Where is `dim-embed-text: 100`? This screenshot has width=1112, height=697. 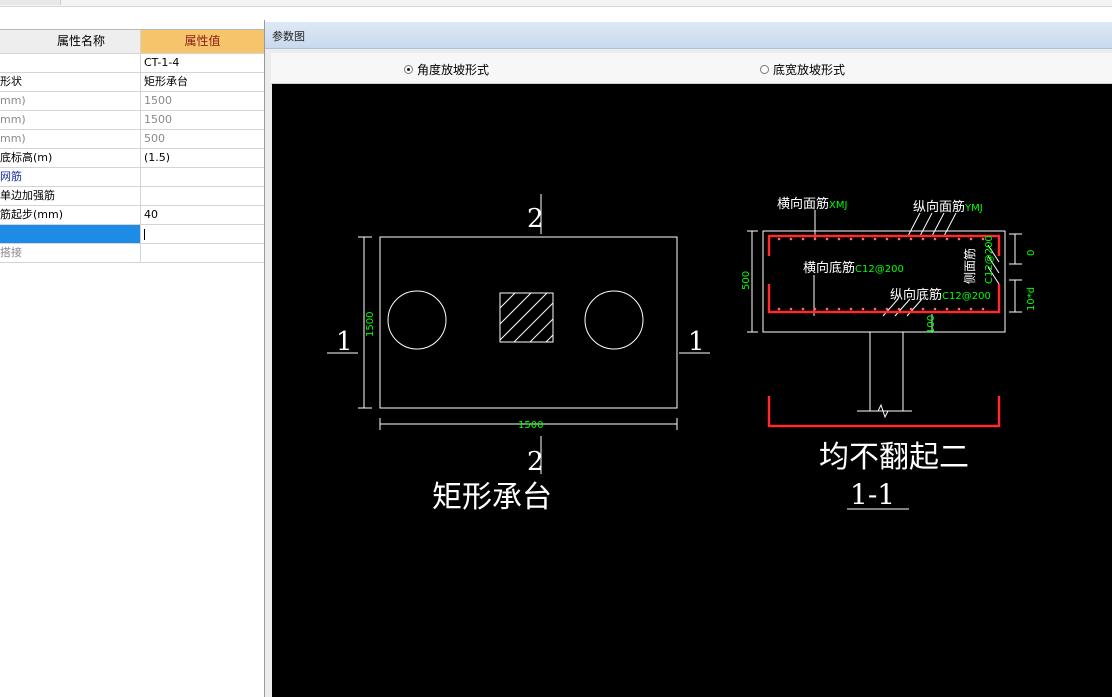 dim-embed-text: 100 is located at coordinates (931, 324).